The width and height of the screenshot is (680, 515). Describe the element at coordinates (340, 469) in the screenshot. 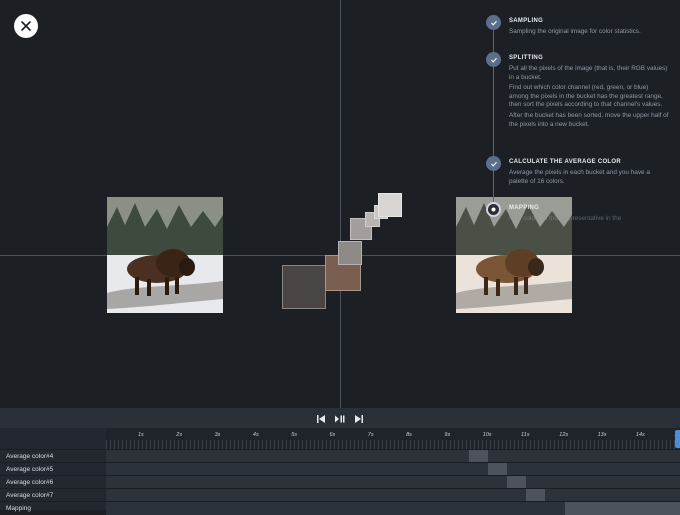

I see `timeline-row: Average color#5` at that location.